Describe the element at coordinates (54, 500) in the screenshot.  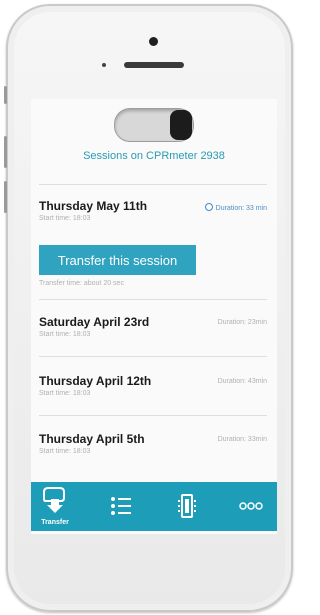
I see `transfer-icon` at that location.